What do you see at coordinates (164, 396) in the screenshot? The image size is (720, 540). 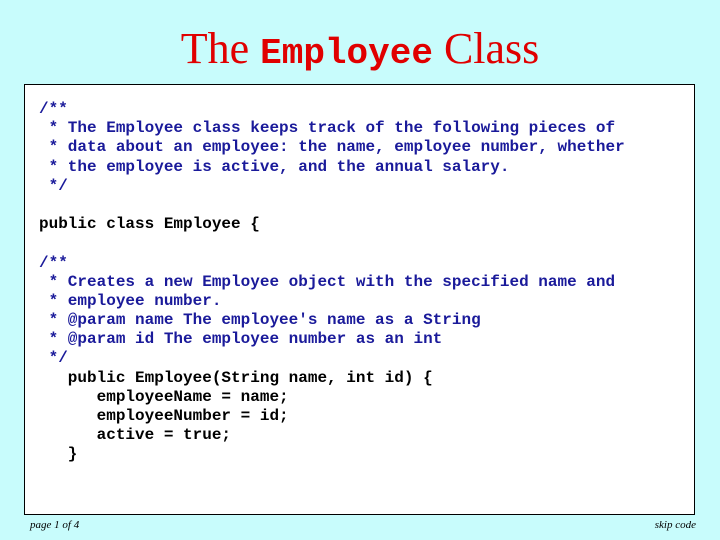 I see `code-line: employeeName = name;` at bounding box center [164, 396].